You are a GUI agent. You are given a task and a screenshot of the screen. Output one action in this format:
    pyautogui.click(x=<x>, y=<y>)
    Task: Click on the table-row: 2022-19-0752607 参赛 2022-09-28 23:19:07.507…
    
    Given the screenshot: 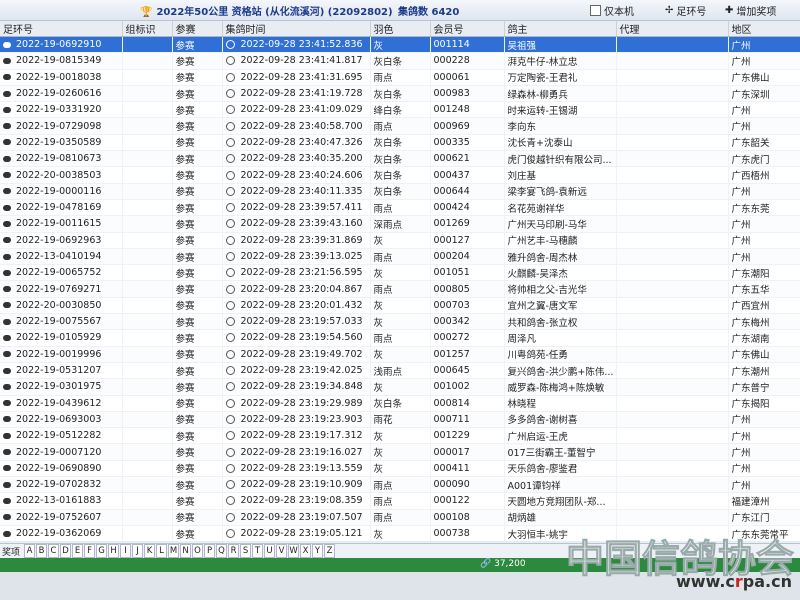 What is the action you would take?
    pyautogui.click(x=400, y=517)
    